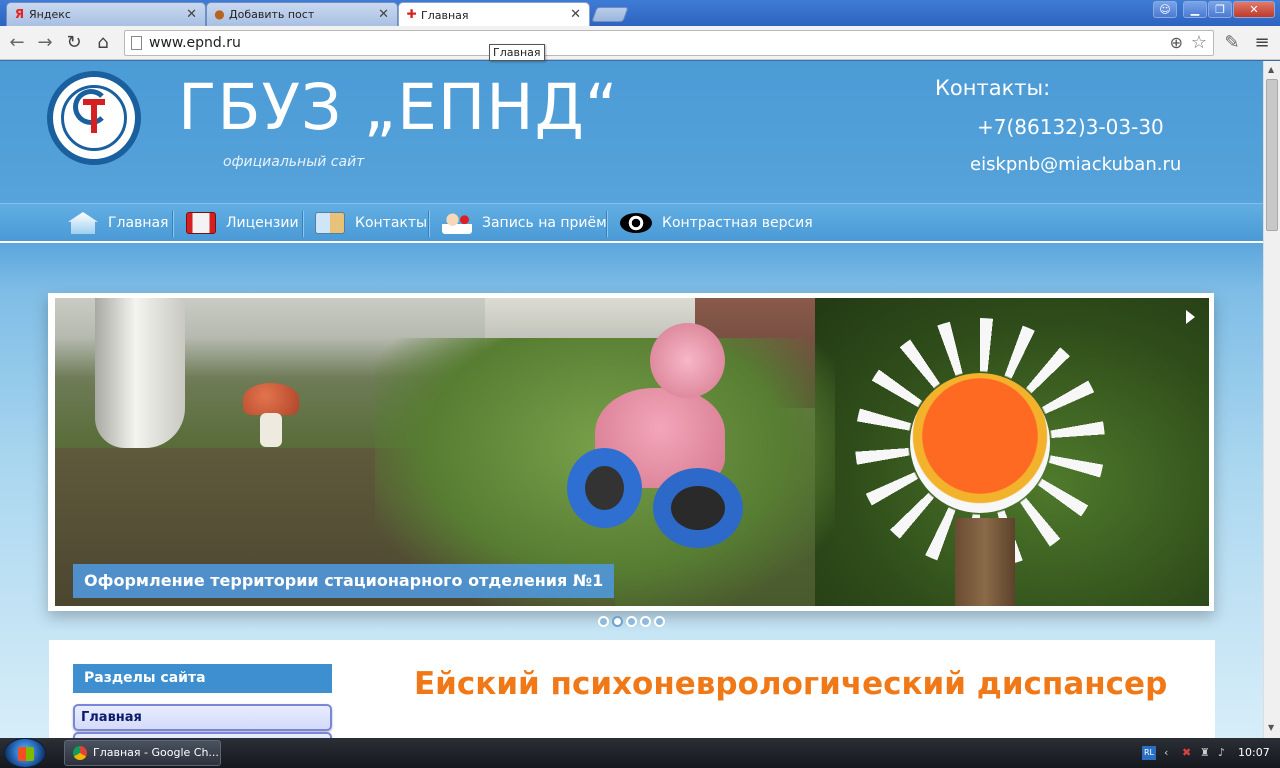  I want to click on tab-tooltip: Главная, so click(517, 52).